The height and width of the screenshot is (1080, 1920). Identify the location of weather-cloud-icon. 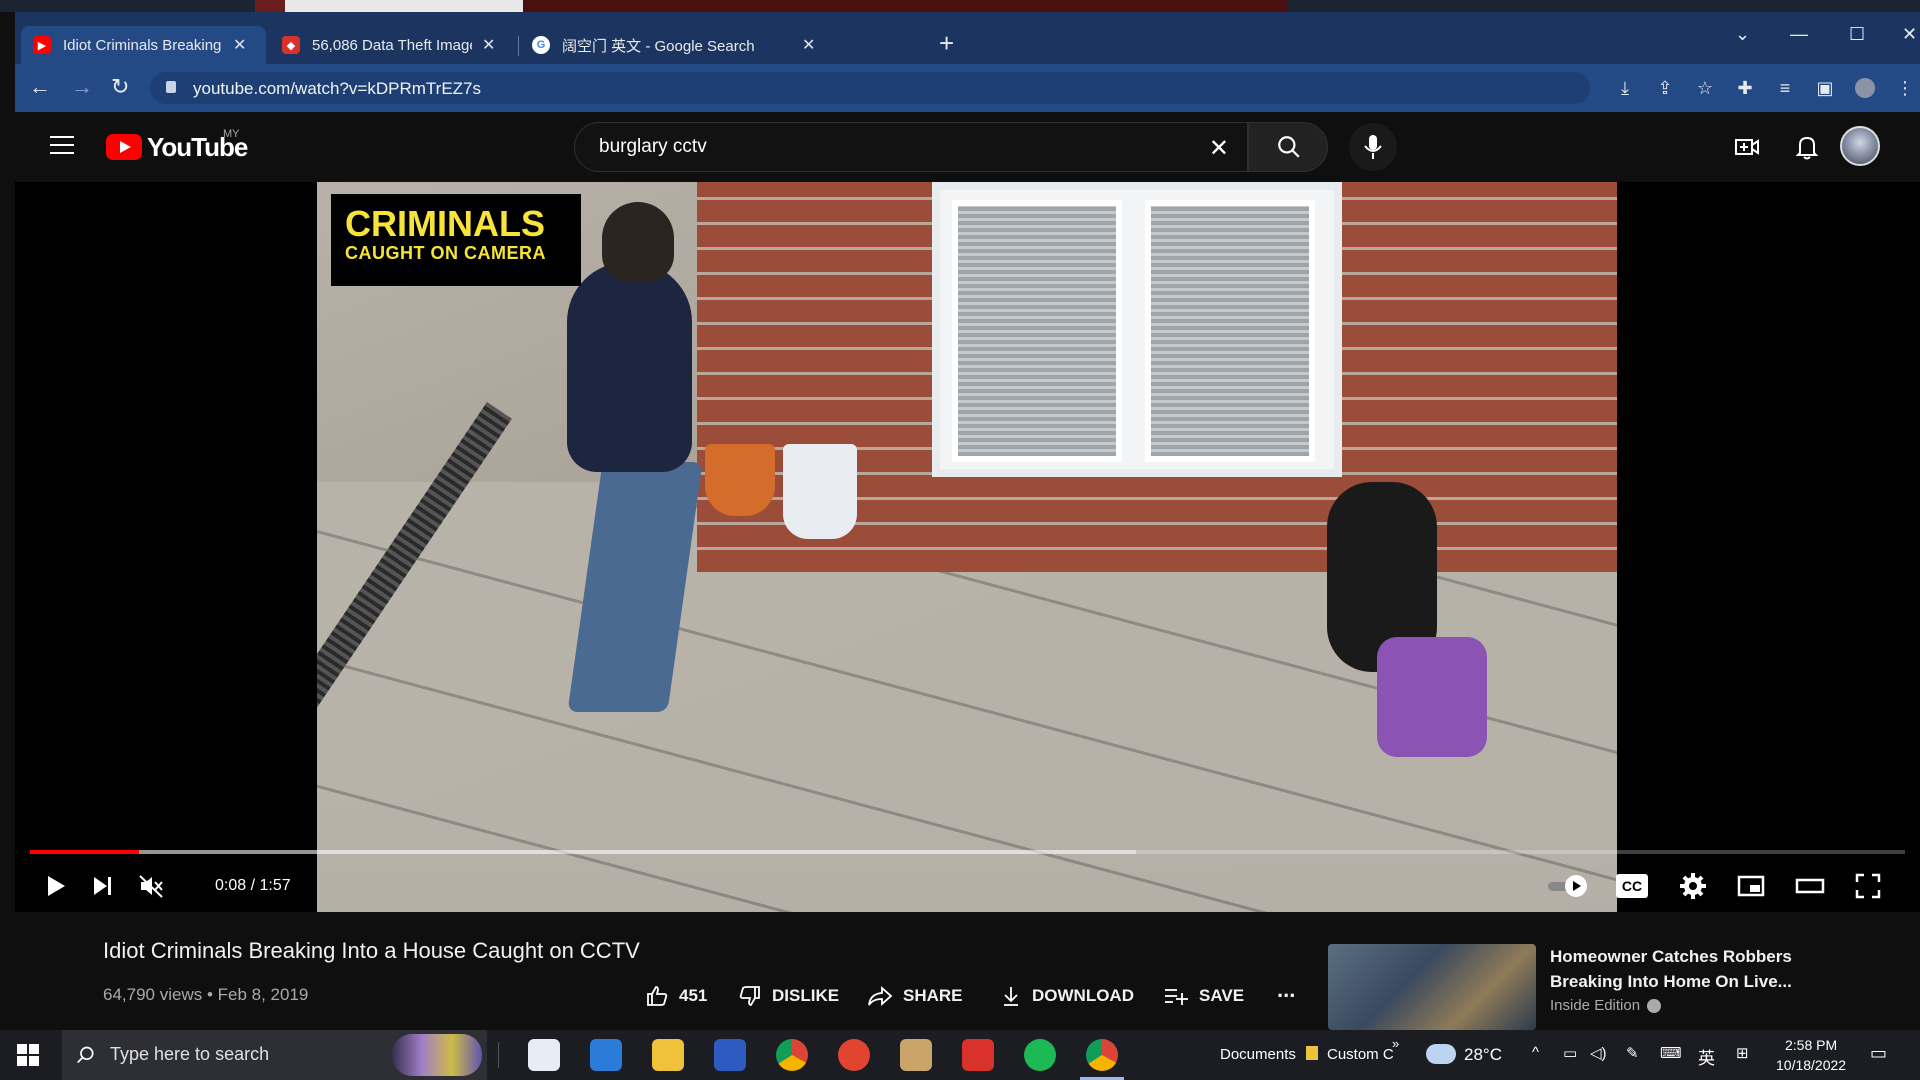
(1441, 1054).